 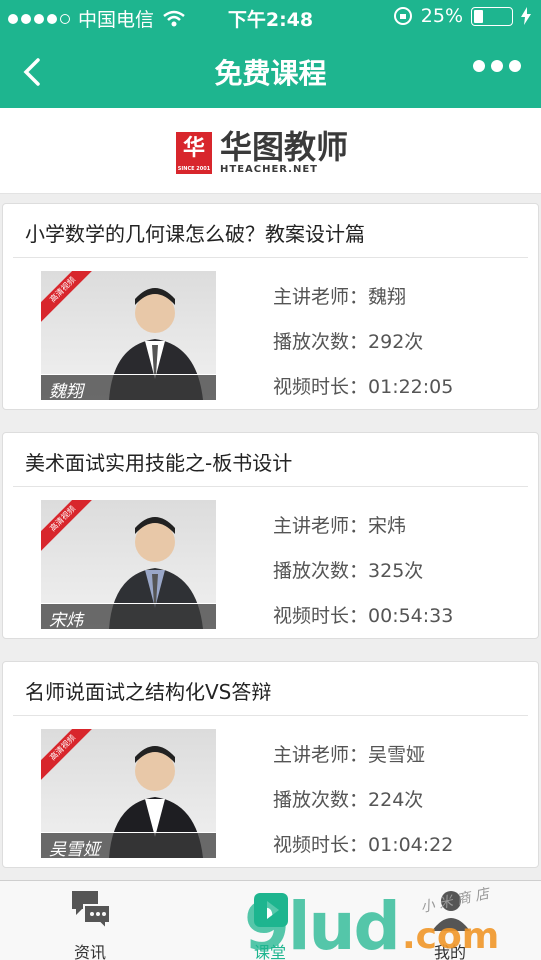 I want to click on nav-bar: 免费课程, so click(x=270, y=71).